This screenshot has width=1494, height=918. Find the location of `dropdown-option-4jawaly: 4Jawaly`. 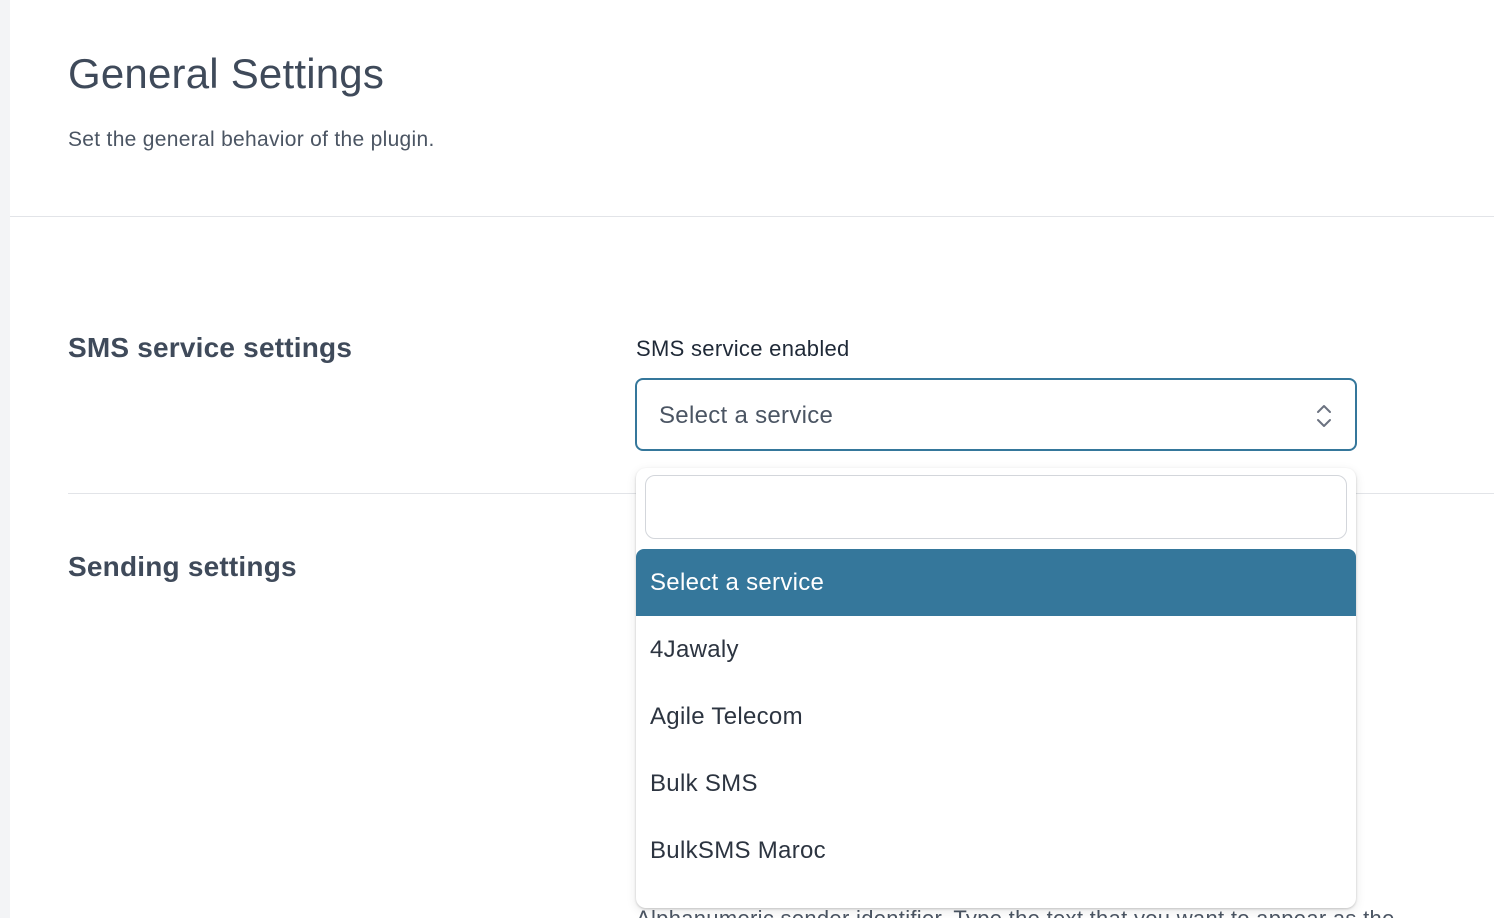

dropdown-option-4jawaly: 4Jawaly is located at coordinates (996, 649).